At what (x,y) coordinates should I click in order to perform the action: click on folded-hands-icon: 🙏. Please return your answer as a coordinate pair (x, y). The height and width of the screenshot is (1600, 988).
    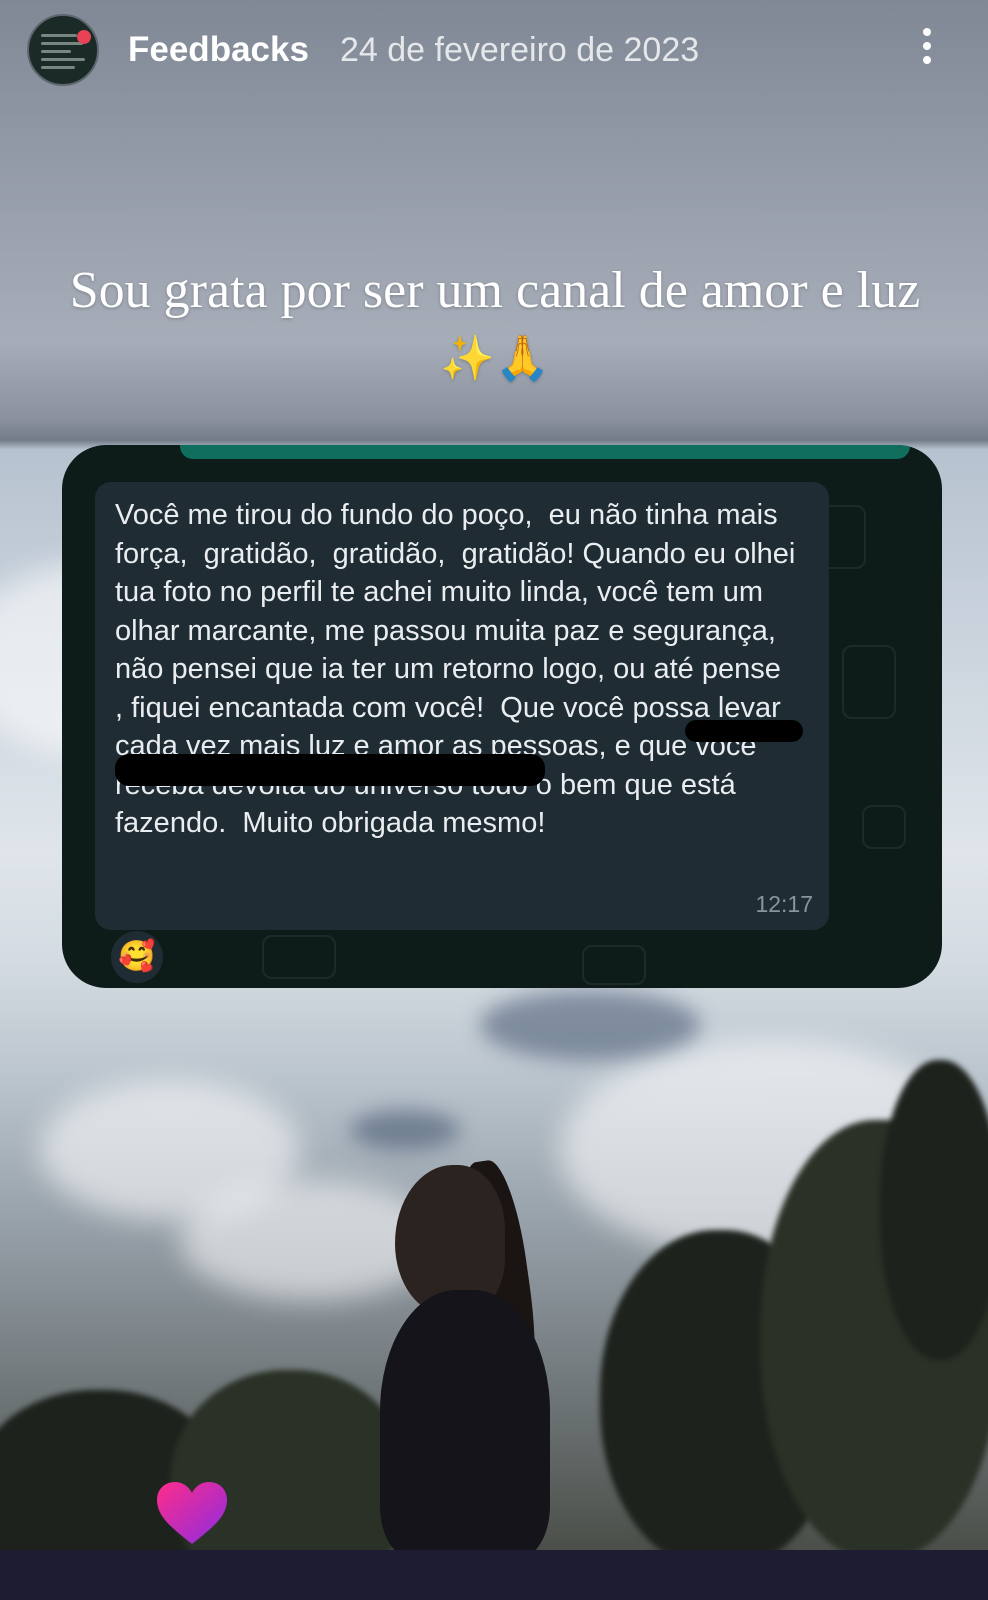
    Looking at the image, I should click on (522, 358).